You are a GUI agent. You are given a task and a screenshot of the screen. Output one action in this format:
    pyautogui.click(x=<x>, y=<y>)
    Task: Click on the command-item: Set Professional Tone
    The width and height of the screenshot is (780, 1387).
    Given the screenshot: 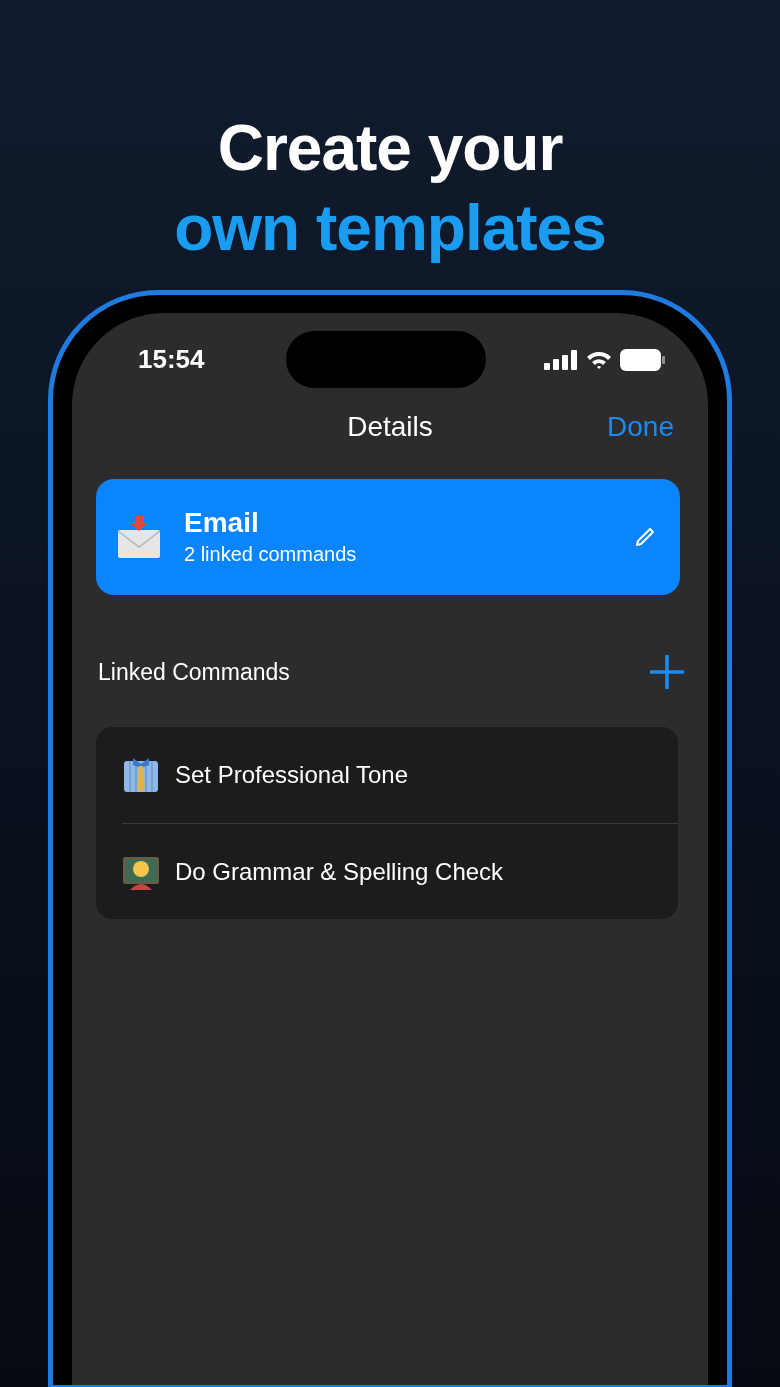 What is the action you would take?
    pyautogui.click(x=292, y=775)
    